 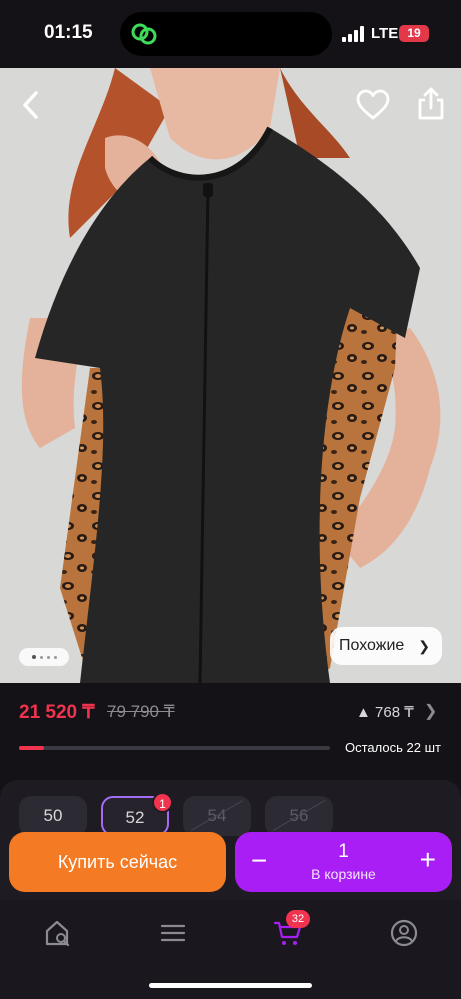 I want to click on cart-count-badge: 32, so click(x=298, y=919).